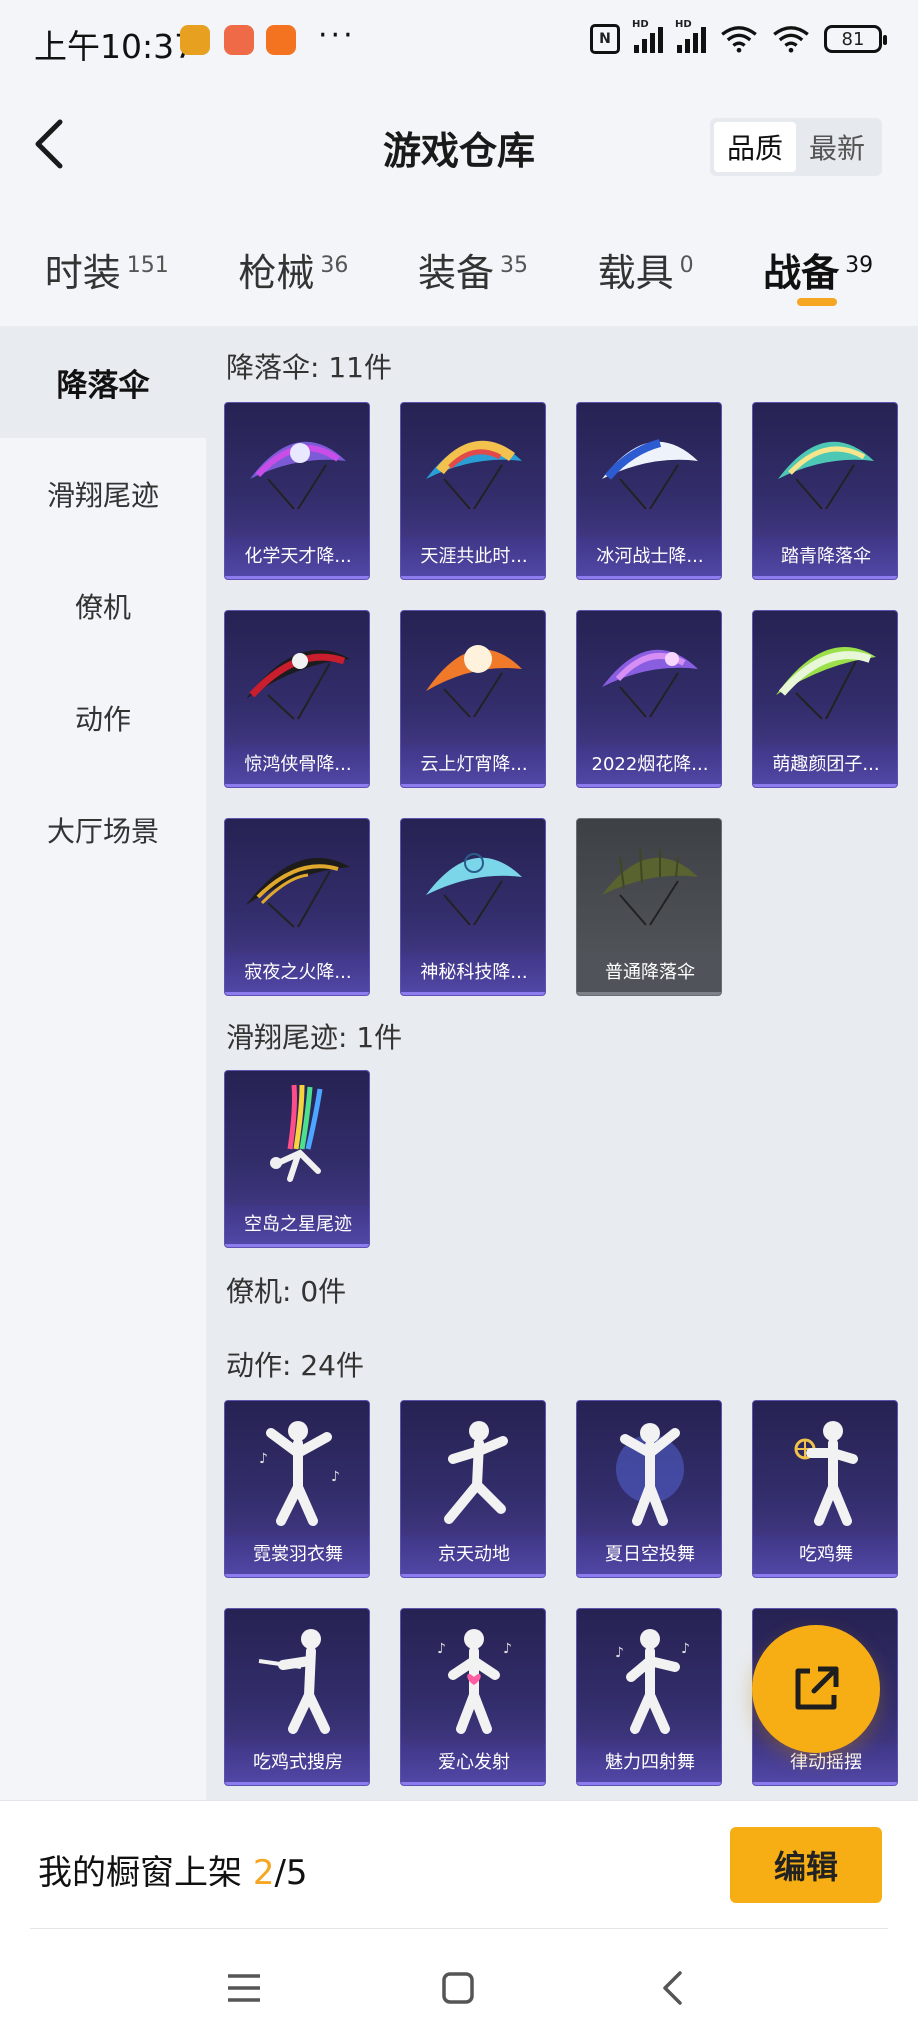 The image size is (918, 2040). I want to click on wifi-icon, so click(739, 39).